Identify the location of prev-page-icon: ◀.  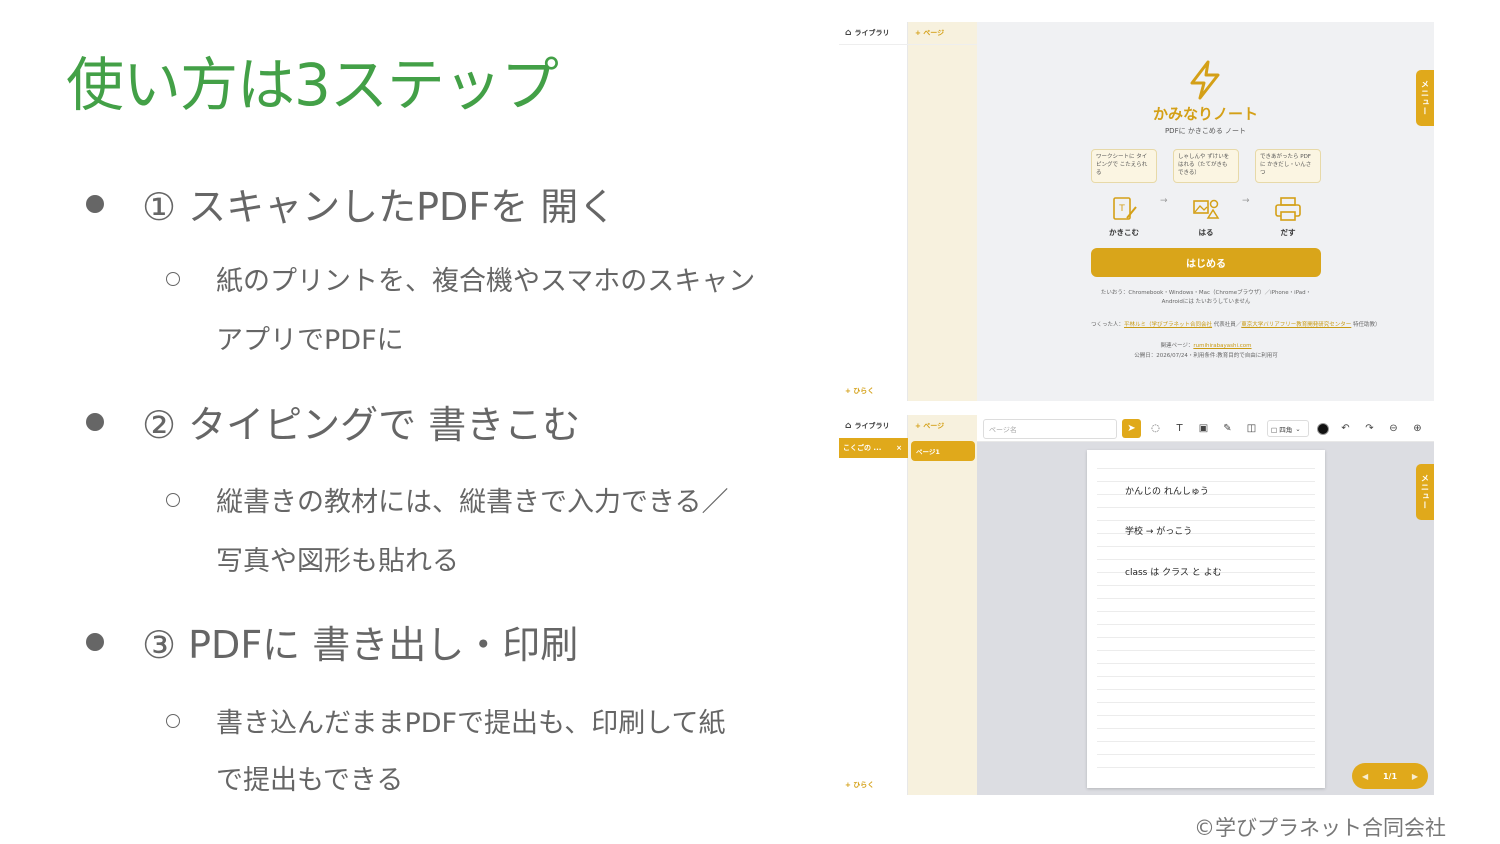
(1365, 776).